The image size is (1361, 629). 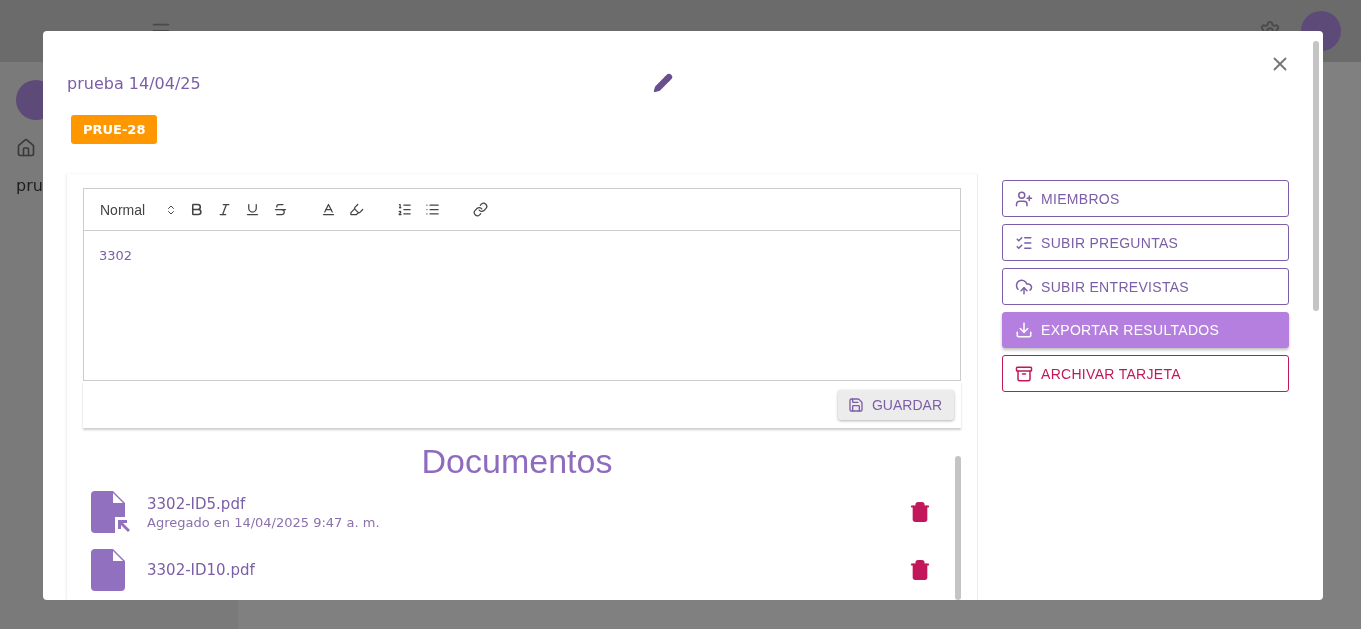 I want to click on user-plus-icon, so click(x=1024, y=198).